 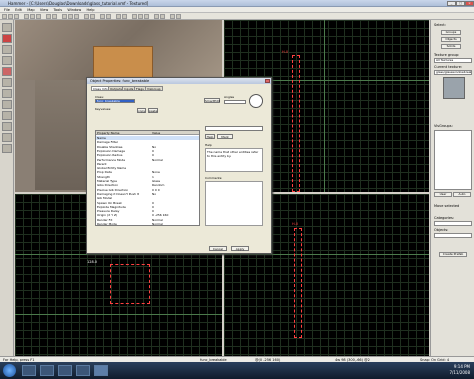 I want to click on value-select, so click(x=234, y=128).